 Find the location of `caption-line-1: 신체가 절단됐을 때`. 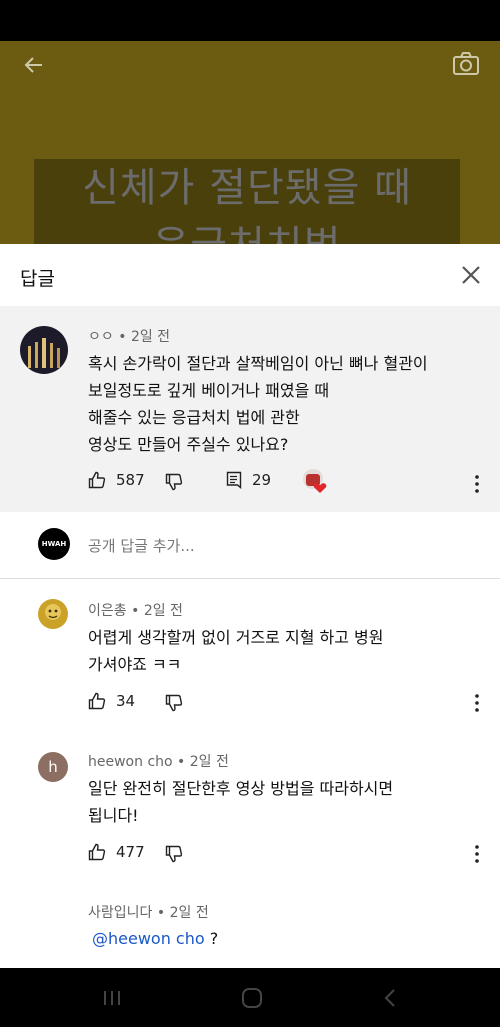

caption-line-1: 신체가 절단됐을 때 is located at coordinates (247, 188).